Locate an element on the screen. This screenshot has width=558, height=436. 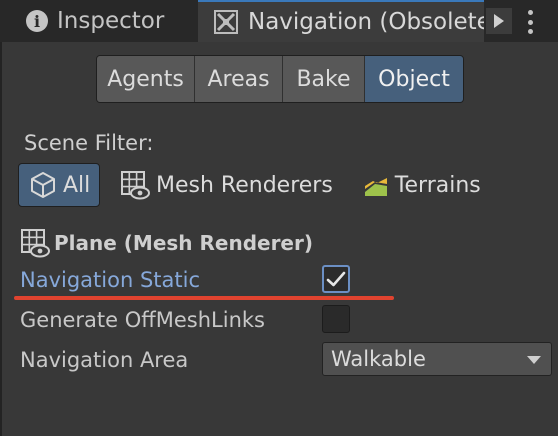
navigation-static-checkbox is located at coordinates (336, 279).